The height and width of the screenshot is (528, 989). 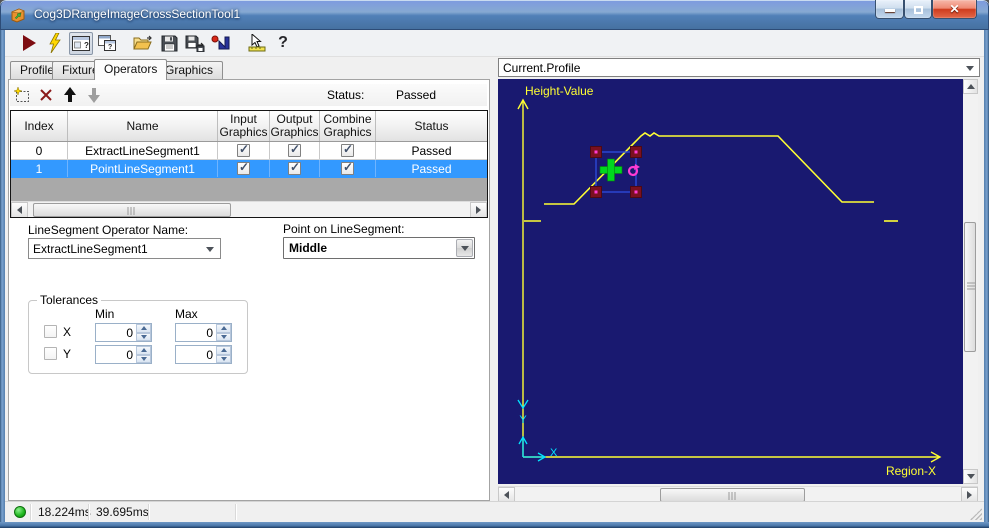 I want to click on lightning-icon, so click(x=55, y=43).